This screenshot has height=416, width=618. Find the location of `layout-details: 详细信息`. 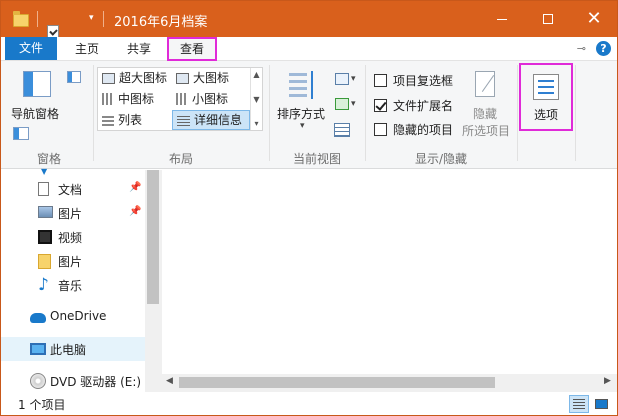

layout-details: 详细信息 is located at coordinates (211, 120).